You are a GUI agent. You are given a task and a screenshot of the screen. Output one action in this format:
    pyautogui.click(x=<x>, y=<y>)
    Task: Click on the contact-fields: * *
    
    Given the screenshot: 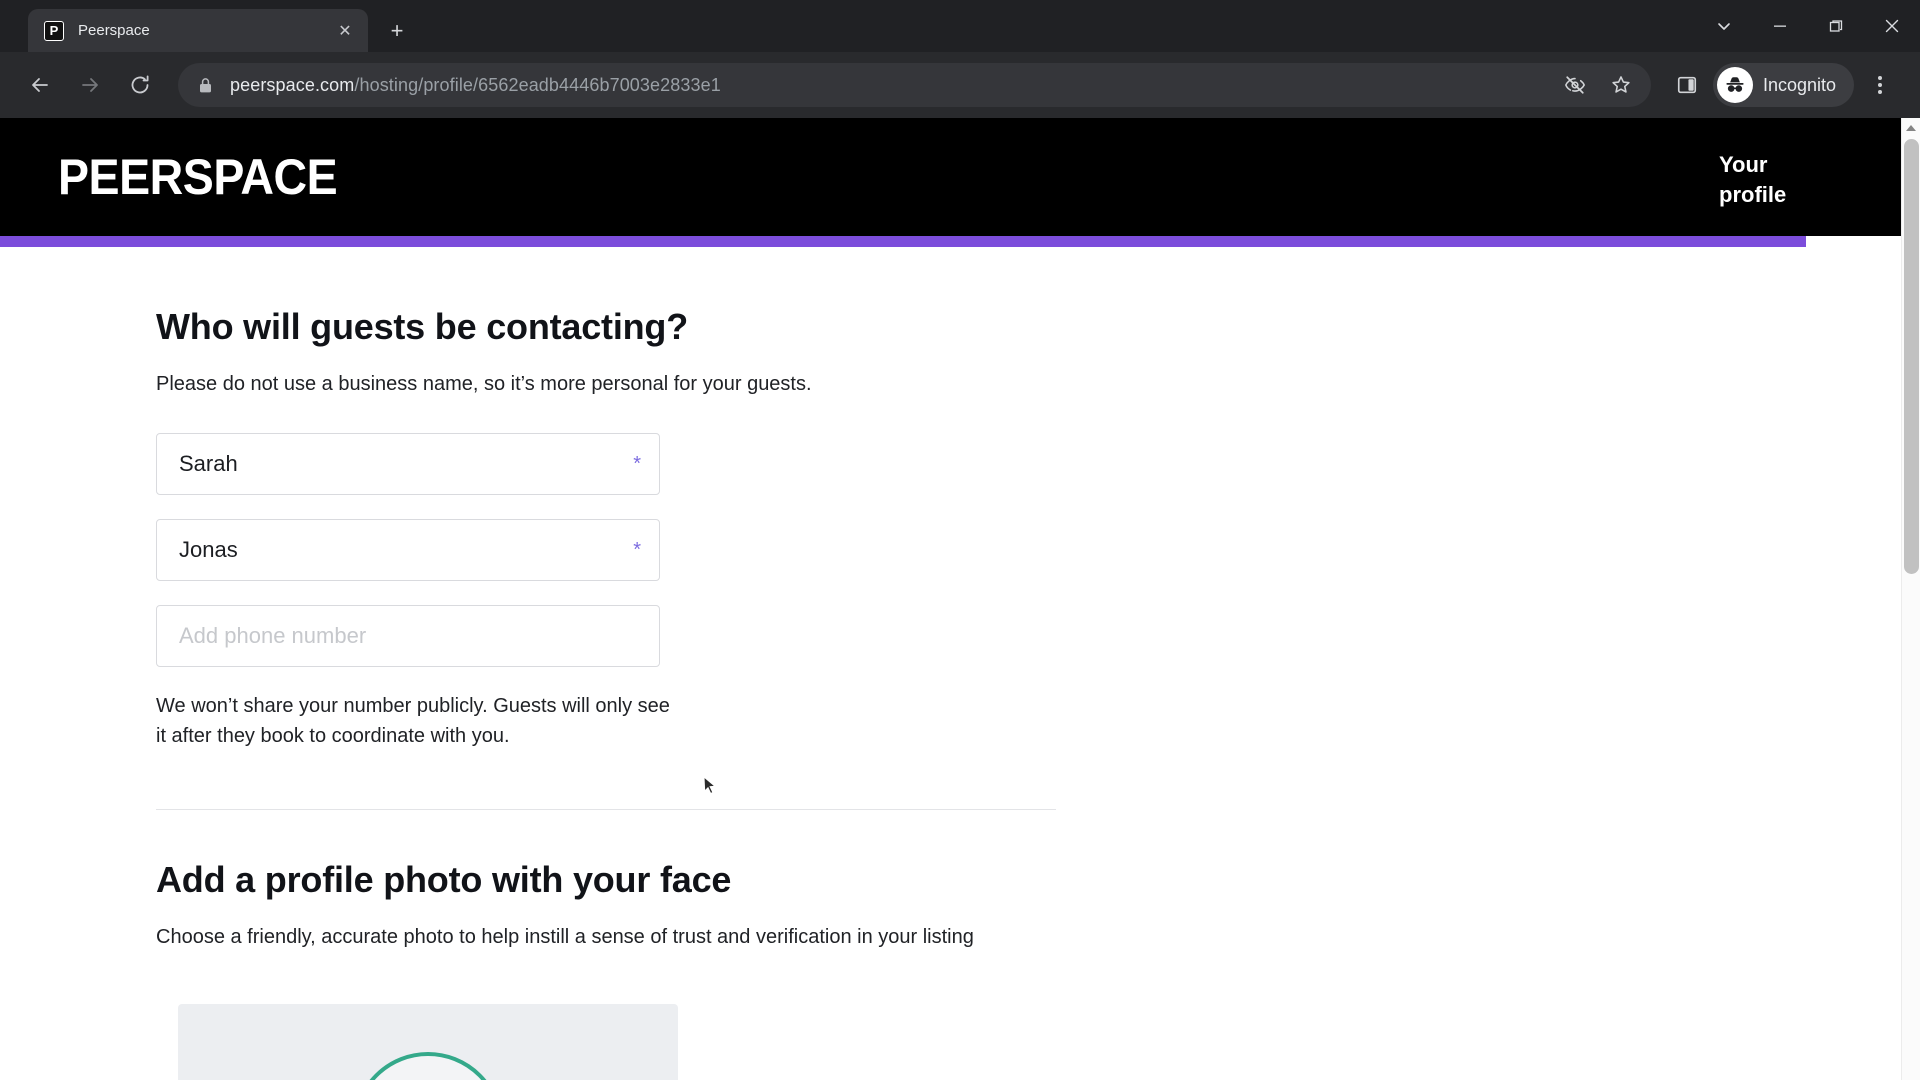 What is the action you would take?
    pyautogui.click(x=606, y=550)
    